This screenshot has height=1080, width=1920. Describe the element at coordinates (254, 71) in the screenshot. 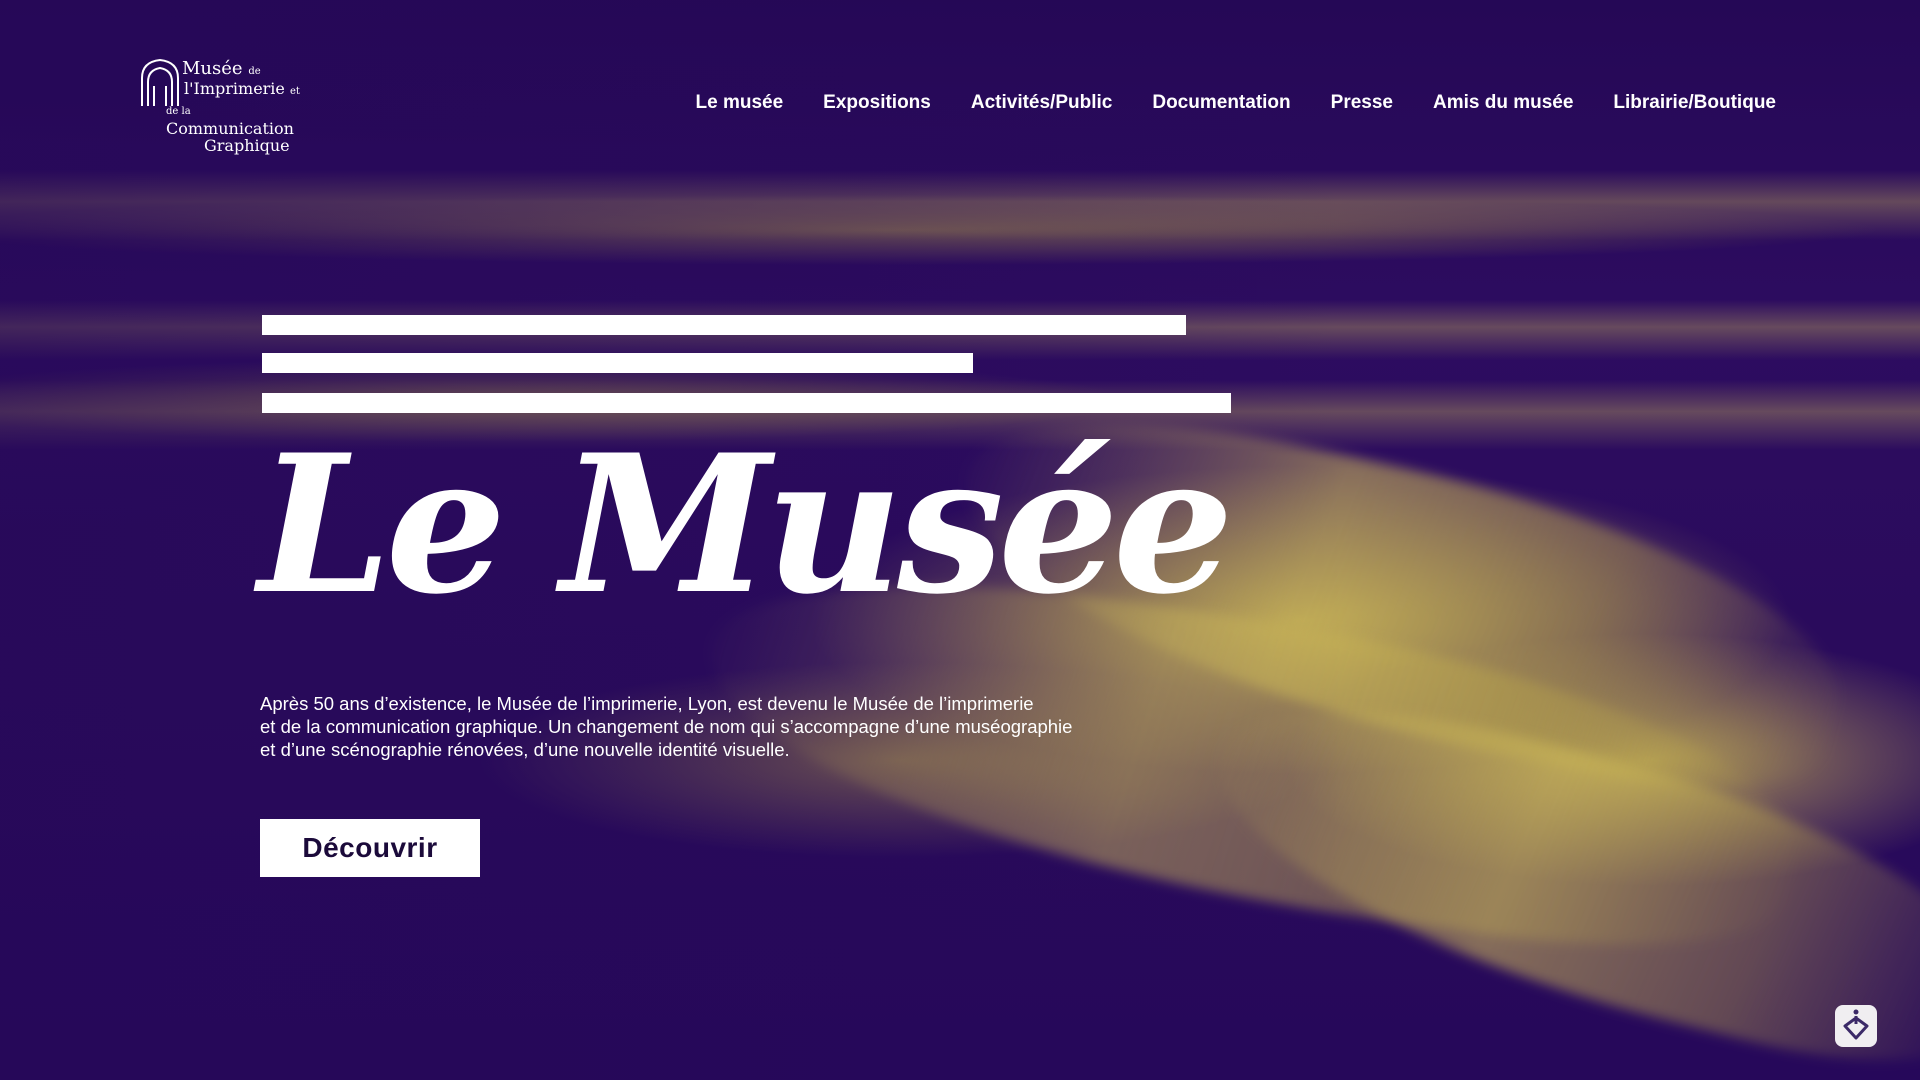

I see `logo-line-1-small: de` at that location.